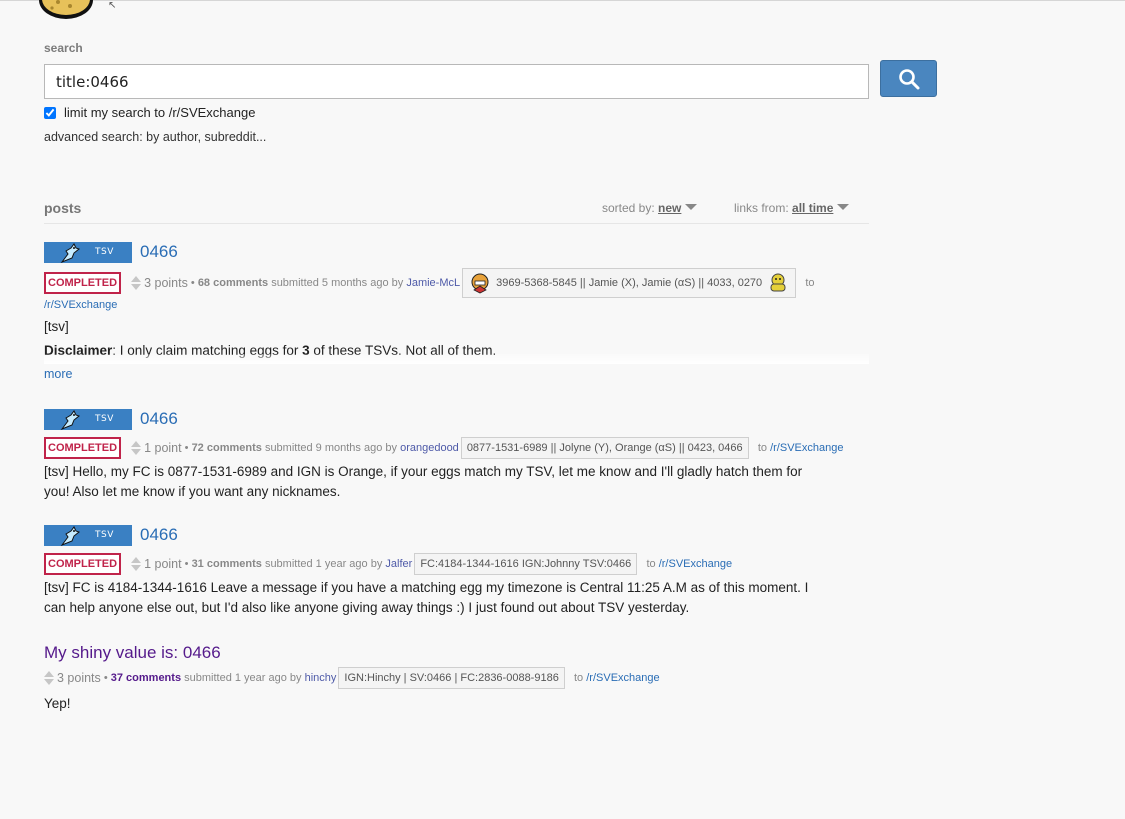 The width and height of the screenshot is (1125, 819). I want to click on sort-value: new, so click(669, 208).